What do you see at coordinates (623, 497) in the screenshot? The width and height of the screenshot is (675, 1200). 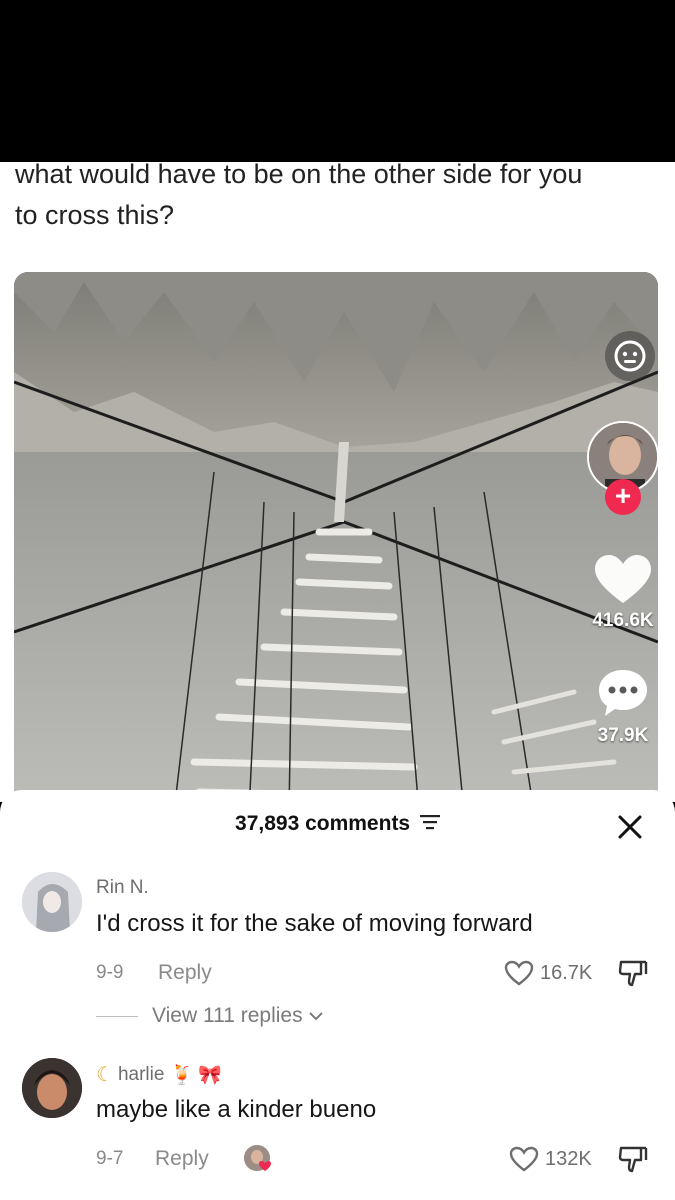 I see `follow-plus-button: +` at bounding box center [623, 497].